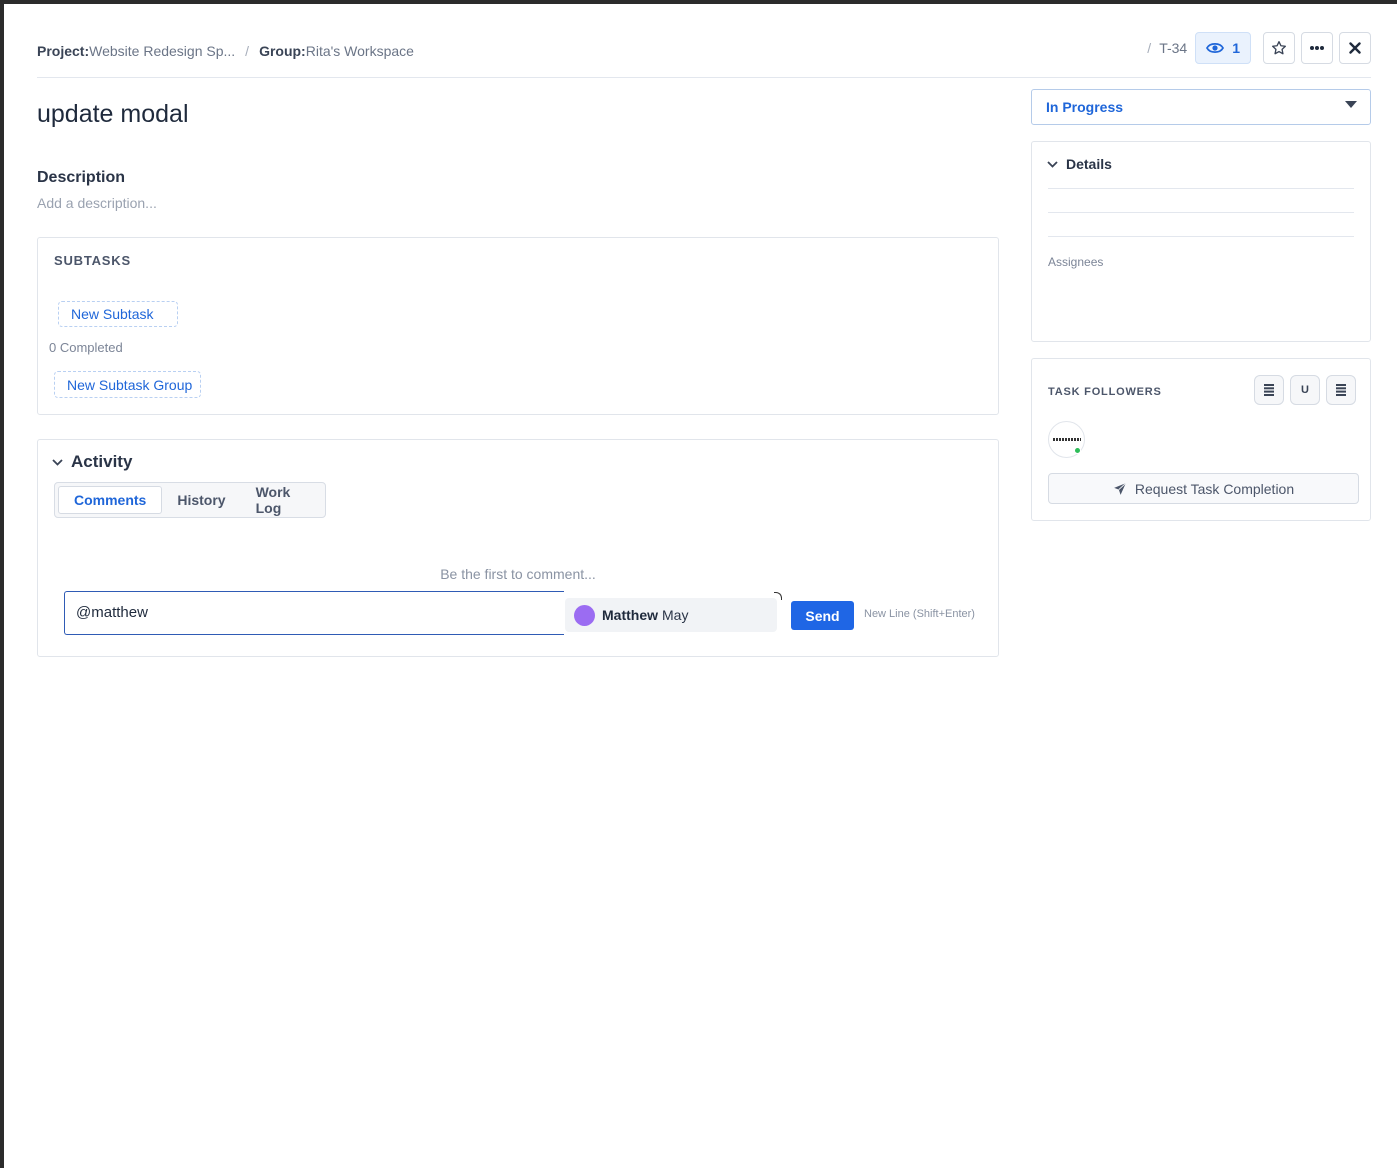 This screenshot has height=1168, width=1397. What do you see at coordinates (1236, 48) in the screenshot?
I see `watchers-count: 1` at bounding box center [1236, 48].